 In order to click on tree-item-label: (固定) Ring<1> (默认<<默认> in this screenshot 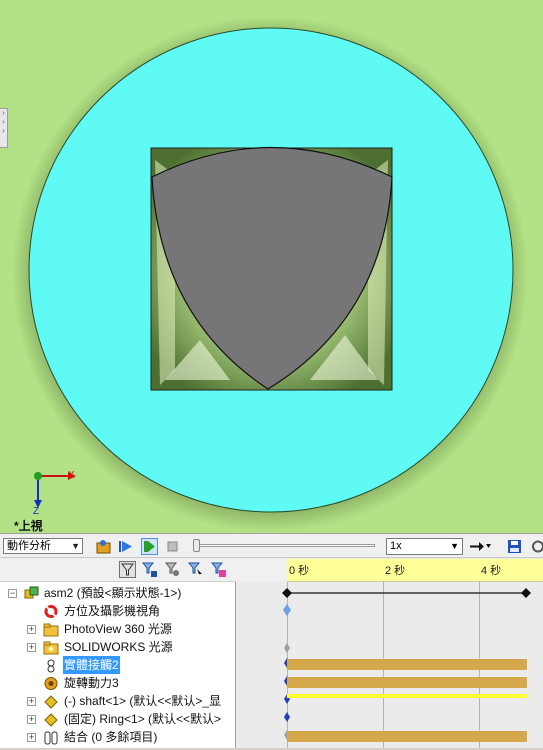, I will do `click(143, 719)`.